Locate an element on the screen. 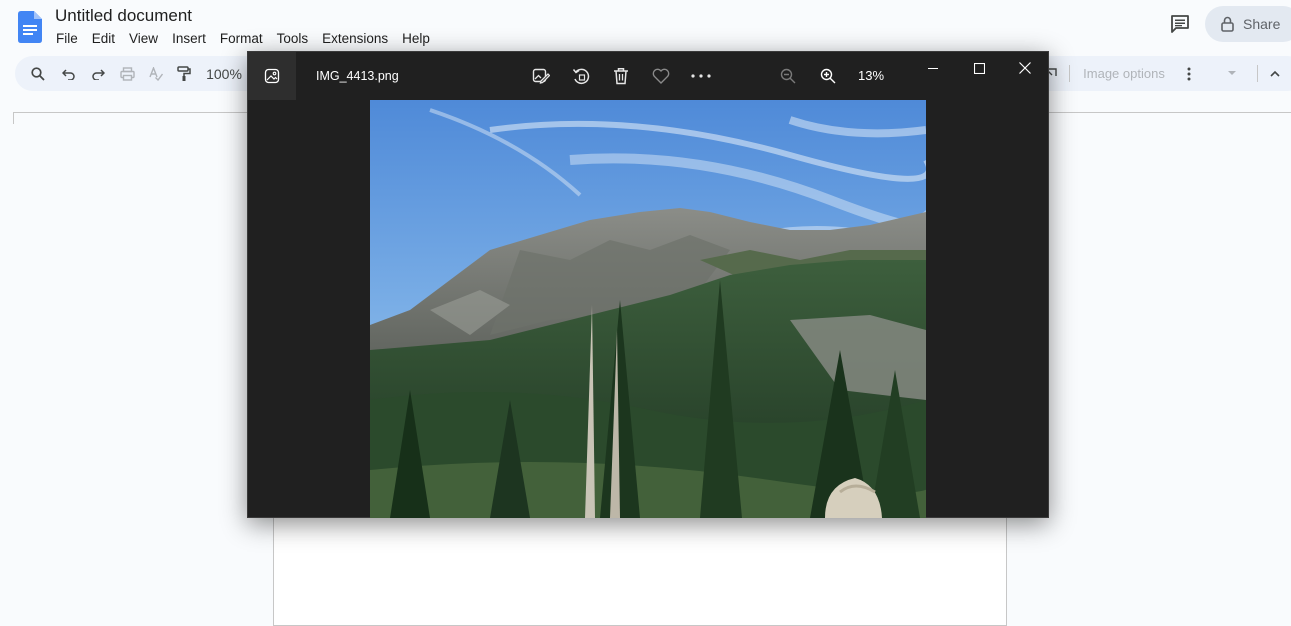  zoom-level: 13% is located at coordinates (871, 75).